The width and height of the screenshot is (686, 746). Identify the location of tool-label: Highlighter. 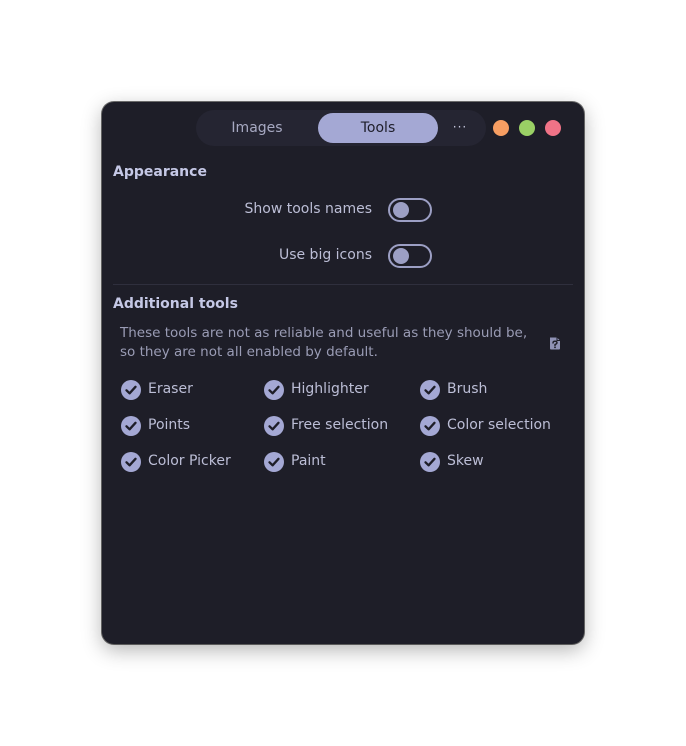
(330, 389).